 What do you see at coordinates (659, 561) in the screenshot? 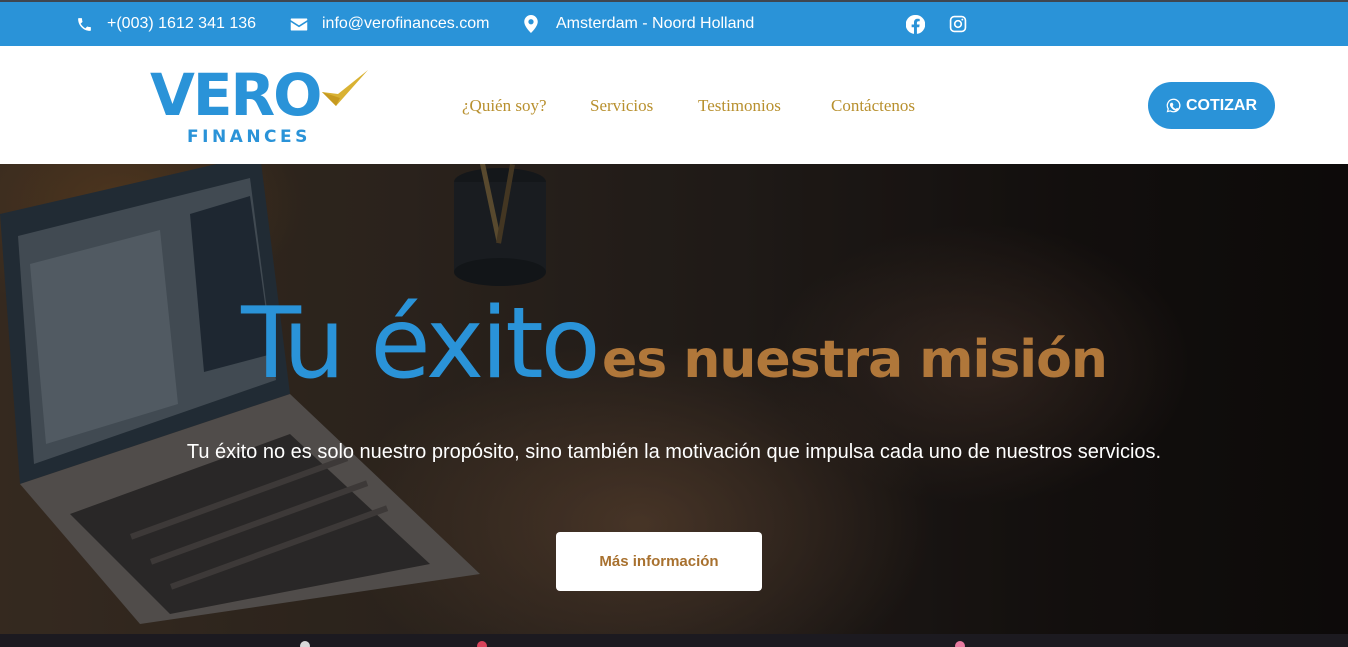
I see `mas-informacion-button: Más información` at bounding box center [659, 561].